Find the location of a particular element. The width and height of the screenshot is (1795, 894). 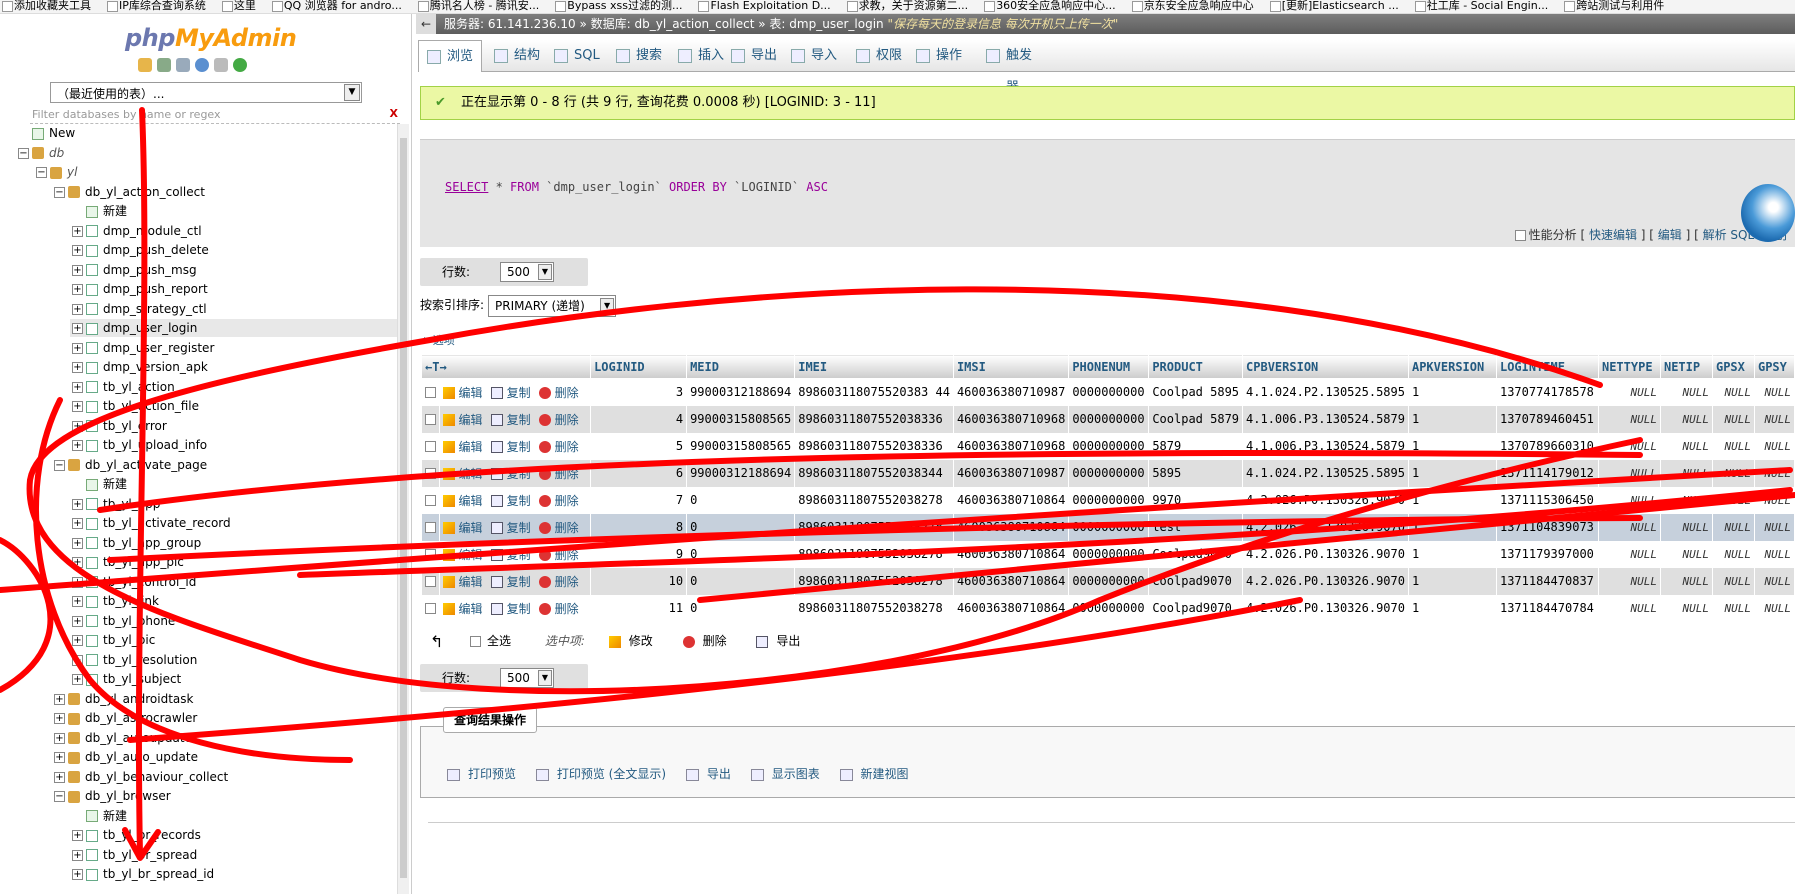

table-cell: 1371179397000 is located at coordinates (1547, 554).